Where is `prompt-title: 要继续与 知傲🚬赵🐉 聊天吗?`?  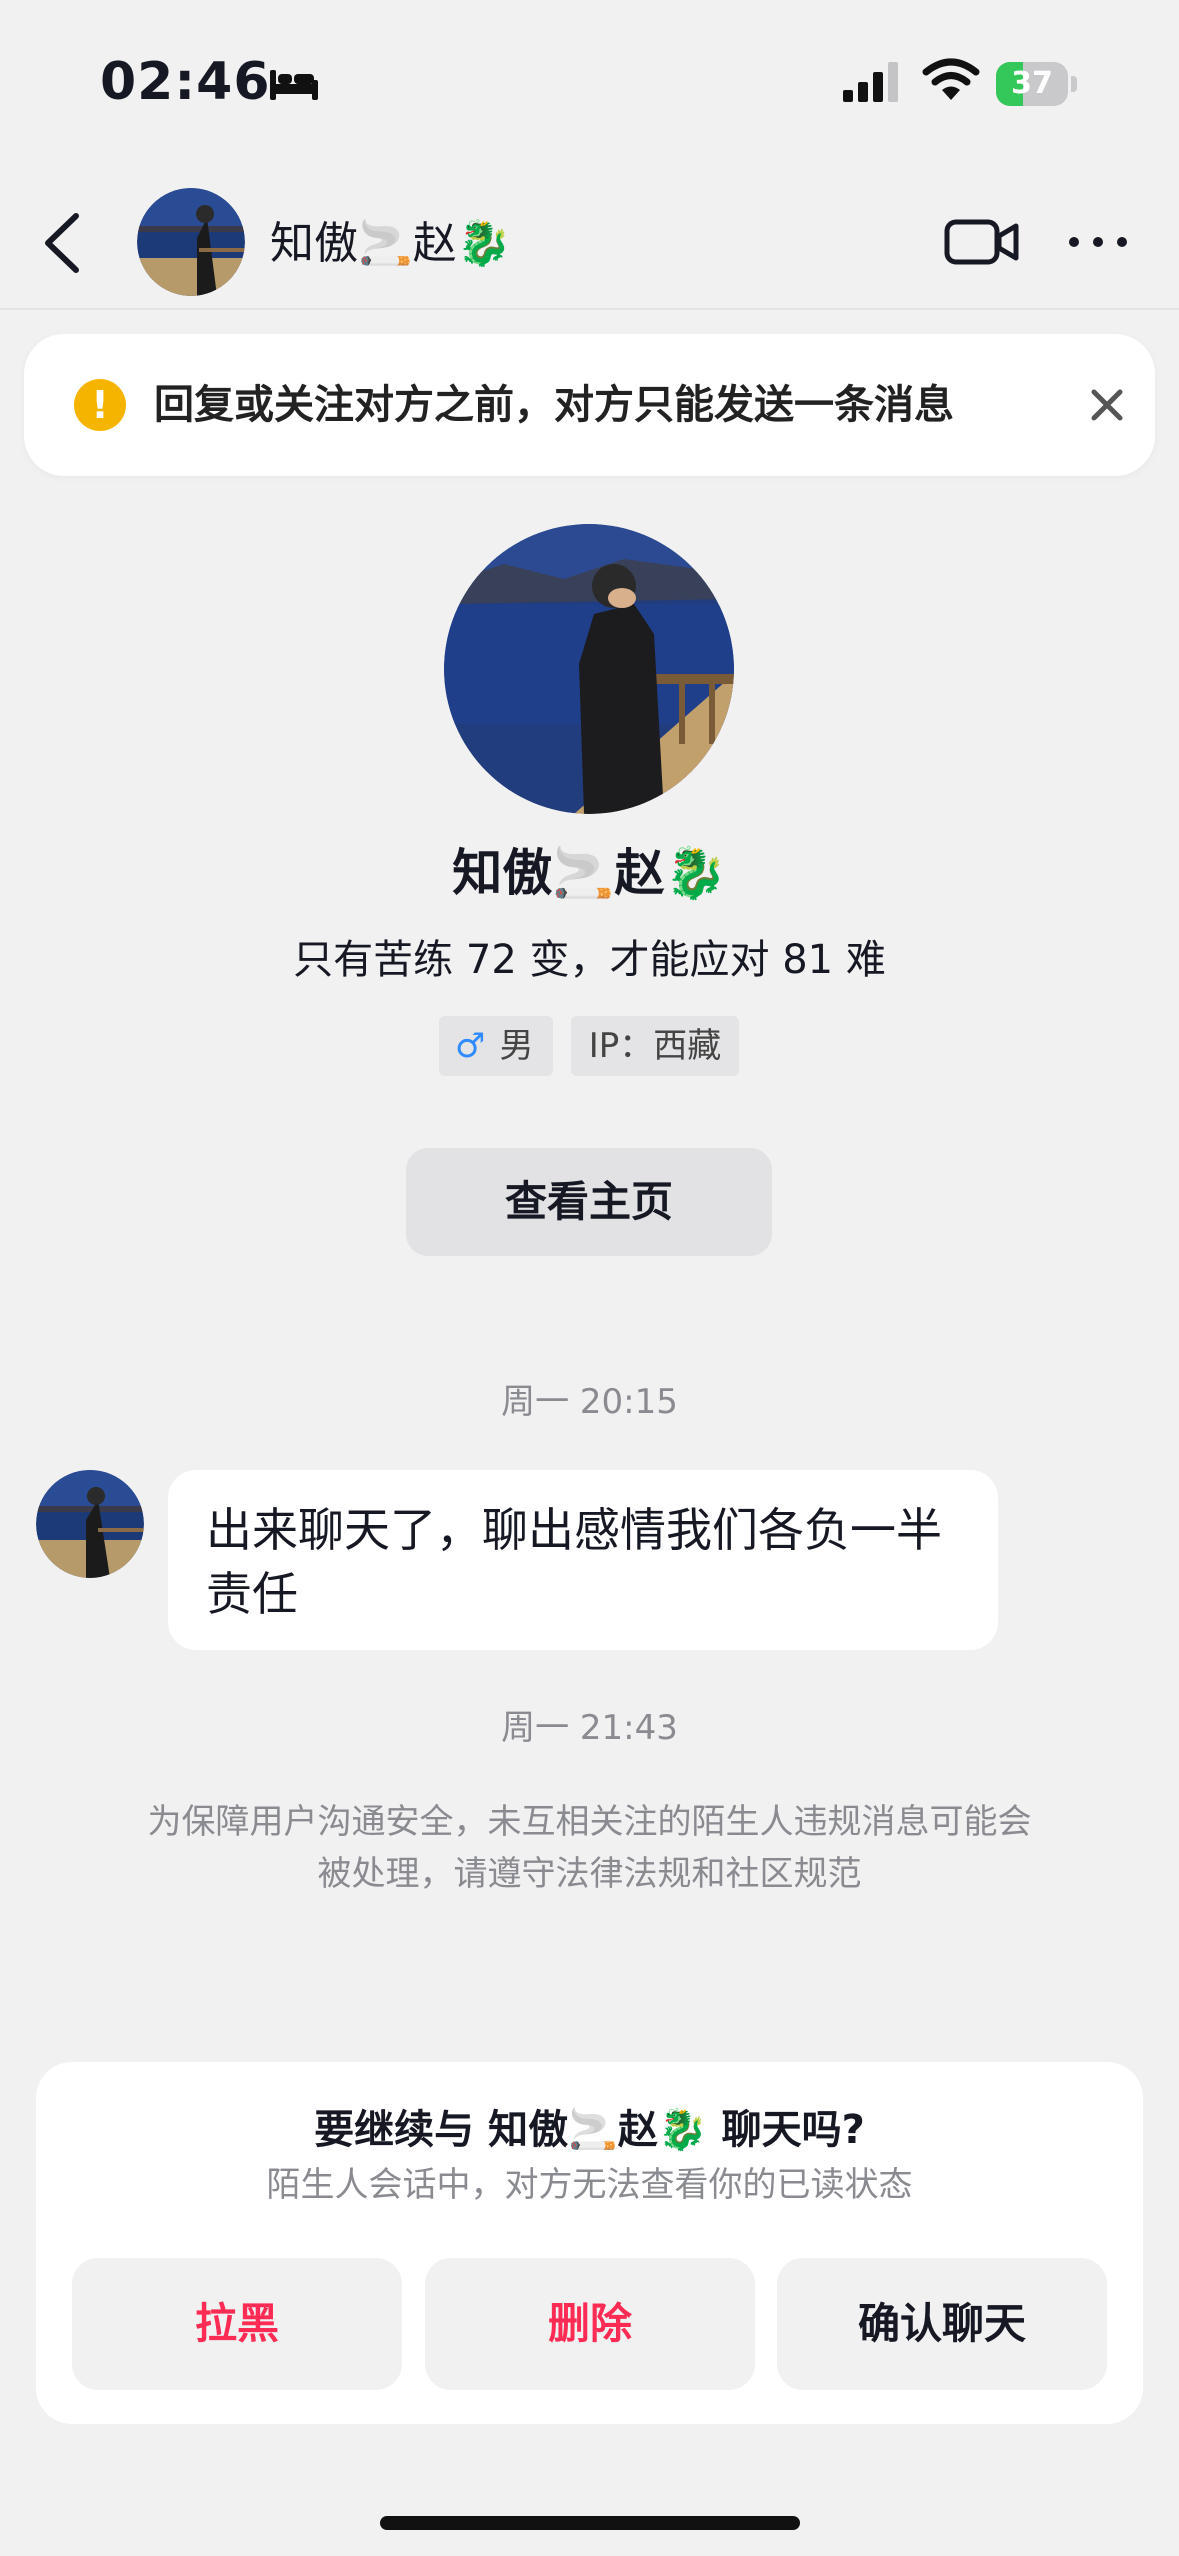
prompt-title: 要继续与 知傲🚬赵🐉 聊天吗? is located at coordinates (589, 2130).